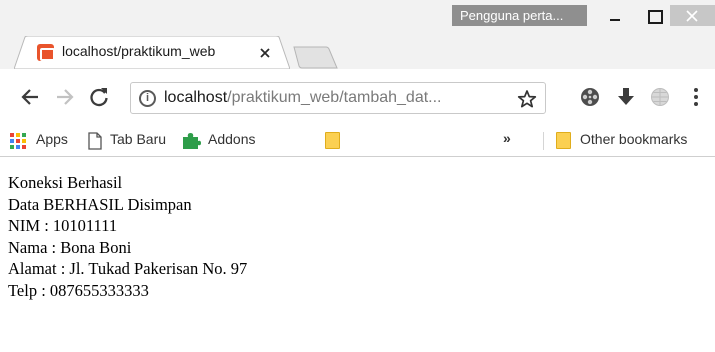 This screenshot has width=715, height=352. I want to click on bookmark-label: Addons, so click(232, 139).